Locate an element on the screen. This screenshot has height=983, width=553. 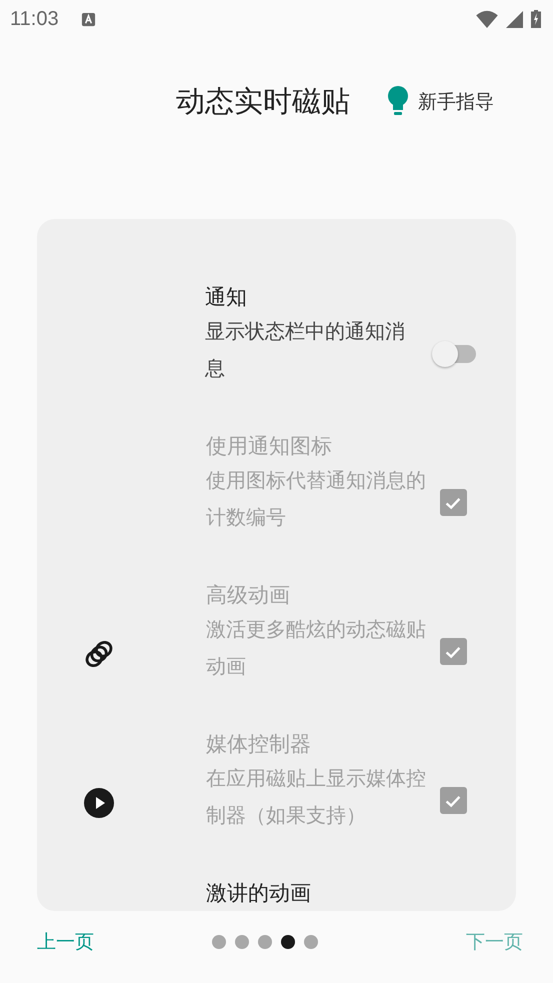
signal-icon is located at coordinates (514, 19).